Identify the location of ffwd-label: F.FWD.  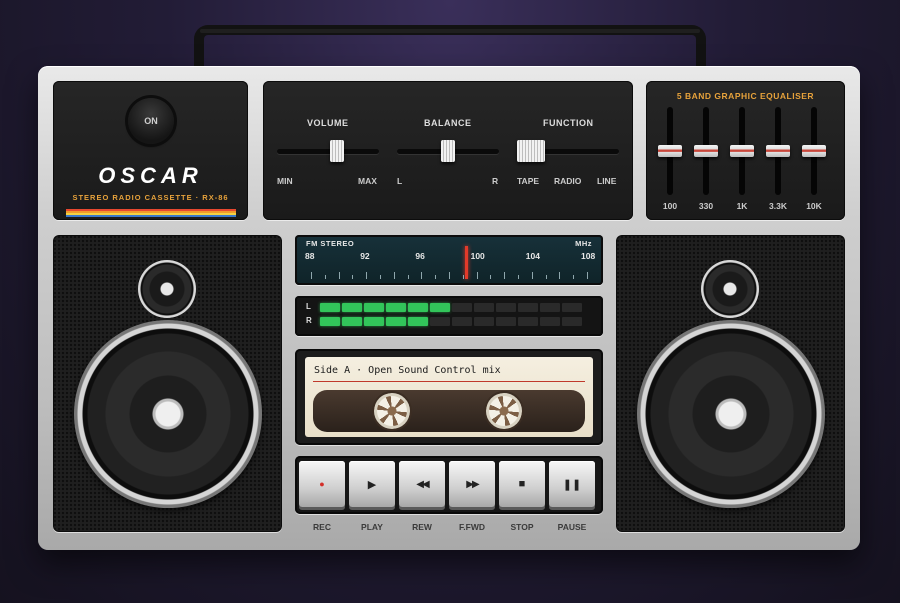
(472, 527).